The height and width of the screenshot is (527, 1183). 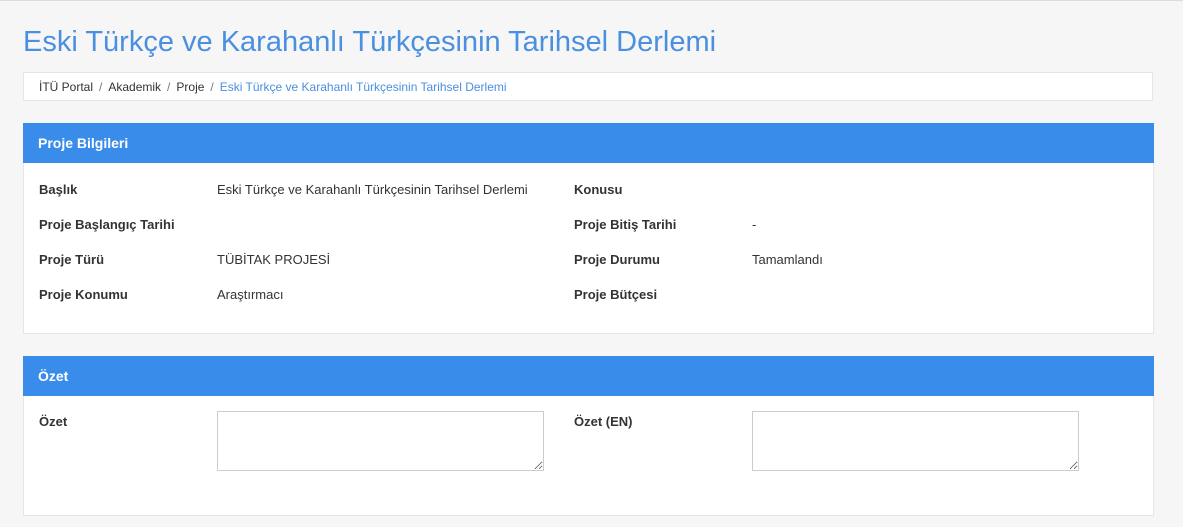 What do you see at coordinates (66, 87) in the screenshot?
I see `breadcrumb-item-portal: İTÜ Portal` at bounding box center [66, 87].